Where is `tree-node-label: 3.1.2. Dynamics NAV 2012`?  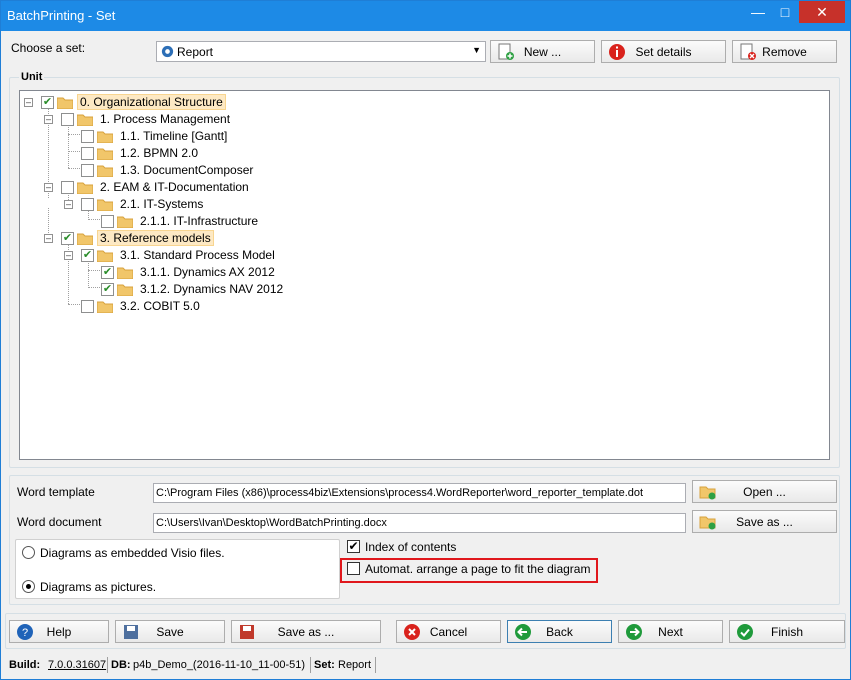 tree-node-label: 3.1.2. Dynamics NAV 2012 is located at coordinates (212, 289).